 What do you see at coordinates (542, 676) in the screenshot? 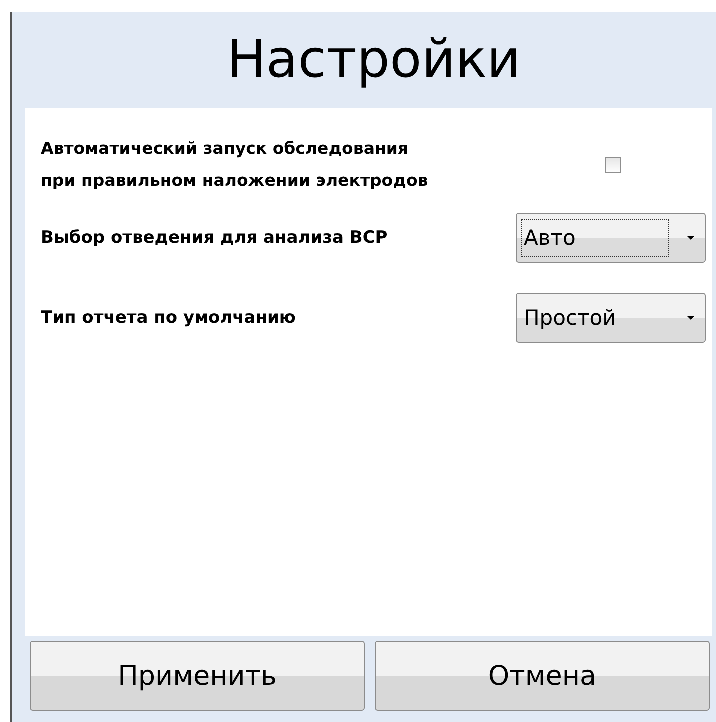
I see `dialog-button: Отмена` at bounding box center [542, 676].